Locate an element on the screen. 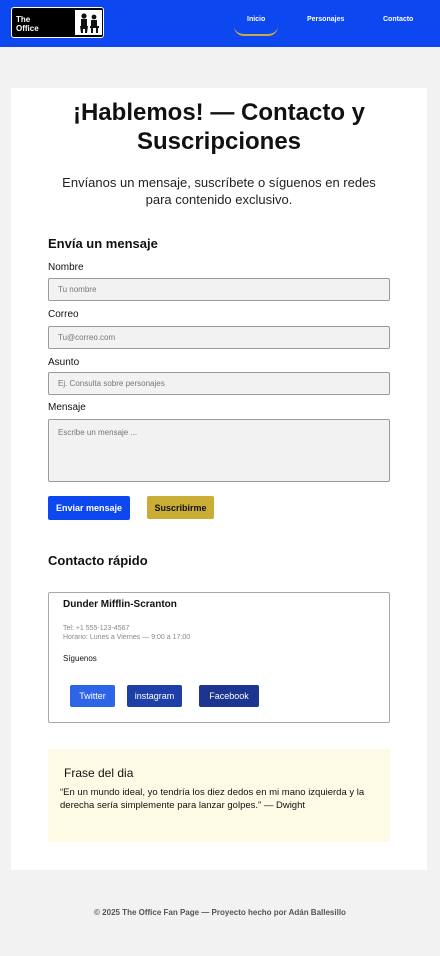 Image resolution: width=440 pixels, height=956 pixels. nav-link-contacto: Contacto is located at coordinates (398, 19).